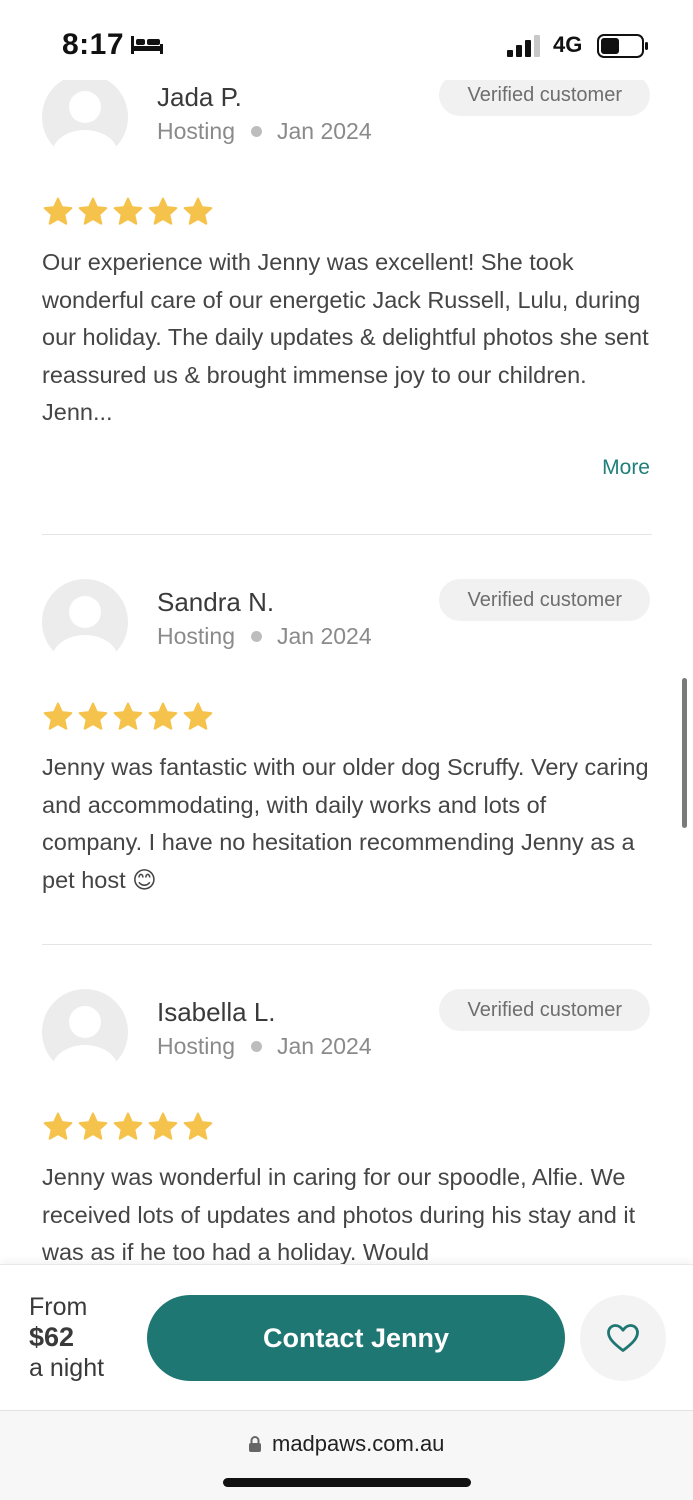 Image resolution: width=693 pixels, height=1500 pixels. What do you see at coordinates (216, 1012) in the screenshot?
I see `reviewer-name: Isabella L.` at bounding box center [216, 1012].